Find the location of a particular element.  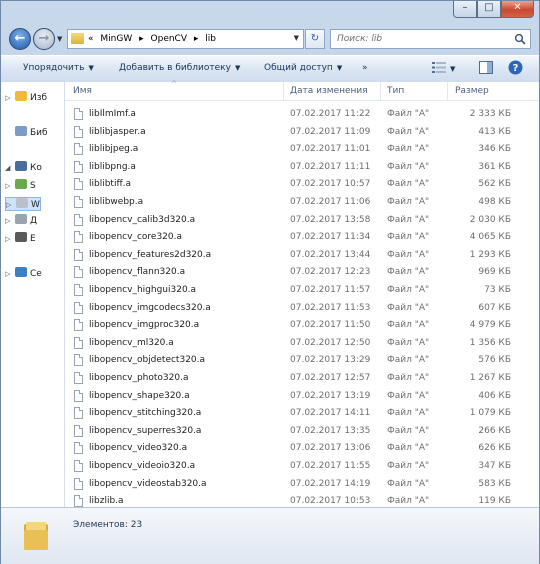

file-date: 07.02.2017 10:57 is located at coordinates (330, 184).